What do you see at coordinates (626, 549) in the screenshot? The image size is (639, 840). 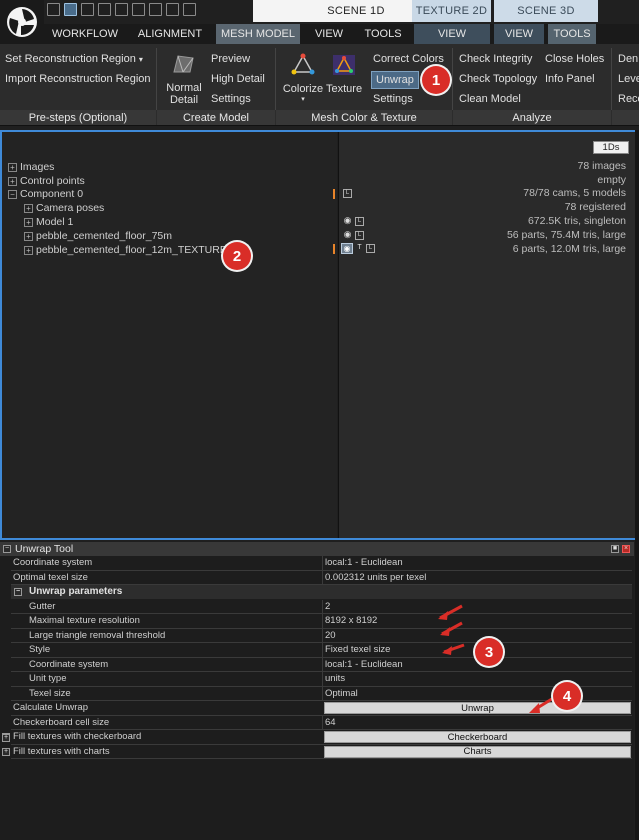 I see `close-icon: ×` at bounding box center [626, 549].